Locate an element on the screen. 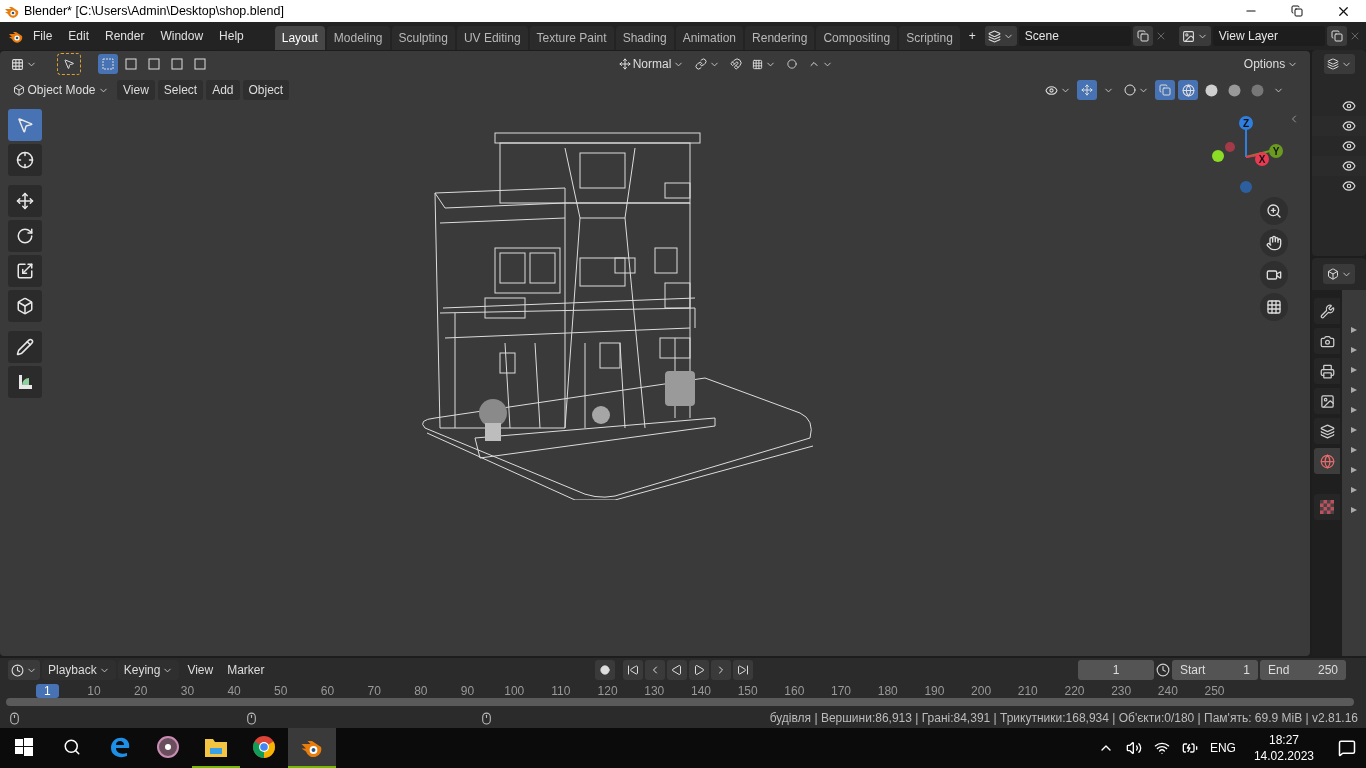  workspace-tab: Texture Paint is located at coordinates (571, 38).